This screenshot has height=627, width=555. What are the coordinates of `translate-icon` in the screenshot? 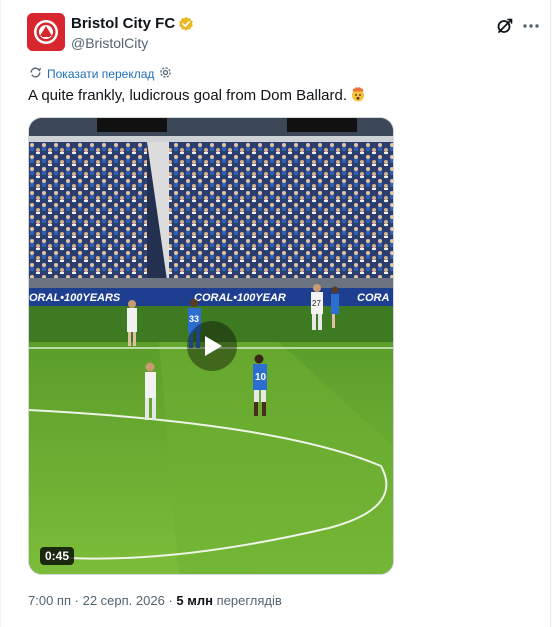 It's located at (35, 74).